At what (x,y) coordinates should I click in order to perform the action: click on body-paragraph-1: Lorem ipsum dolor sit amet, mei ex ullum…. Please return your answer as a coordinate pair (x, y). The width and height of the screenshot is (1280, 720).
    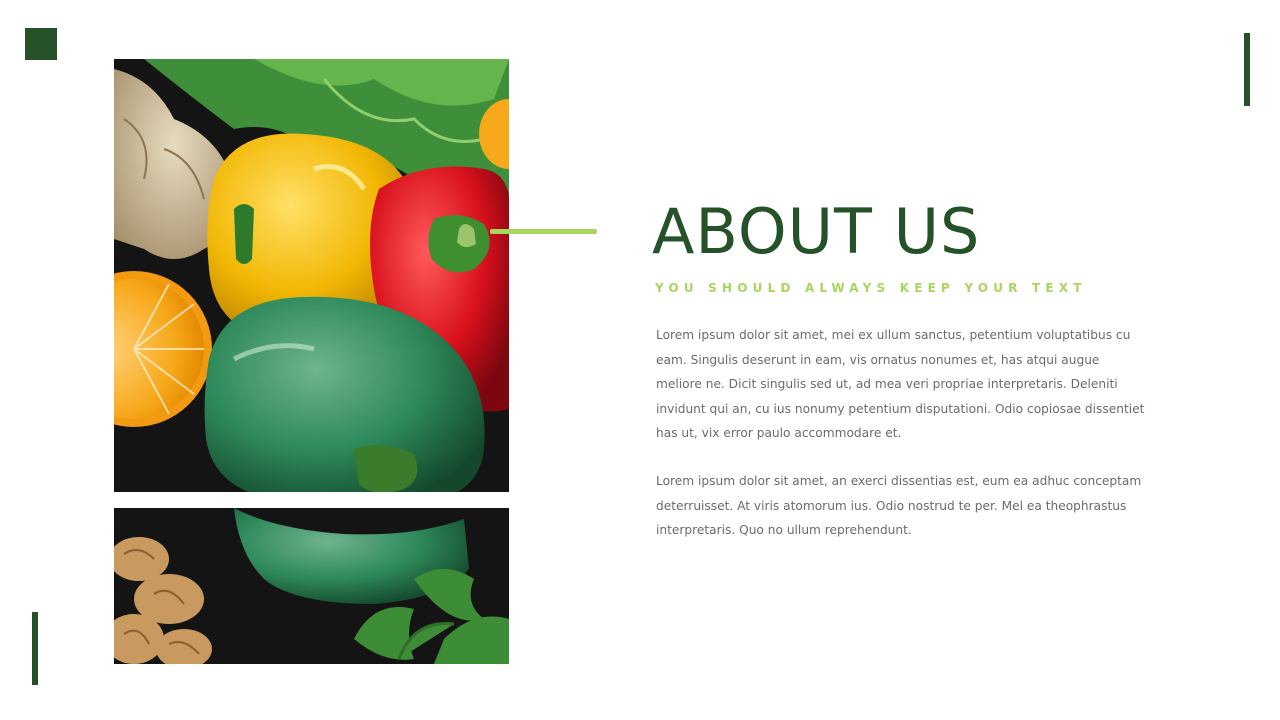
    Looking at the image, I should click on (900, 384).